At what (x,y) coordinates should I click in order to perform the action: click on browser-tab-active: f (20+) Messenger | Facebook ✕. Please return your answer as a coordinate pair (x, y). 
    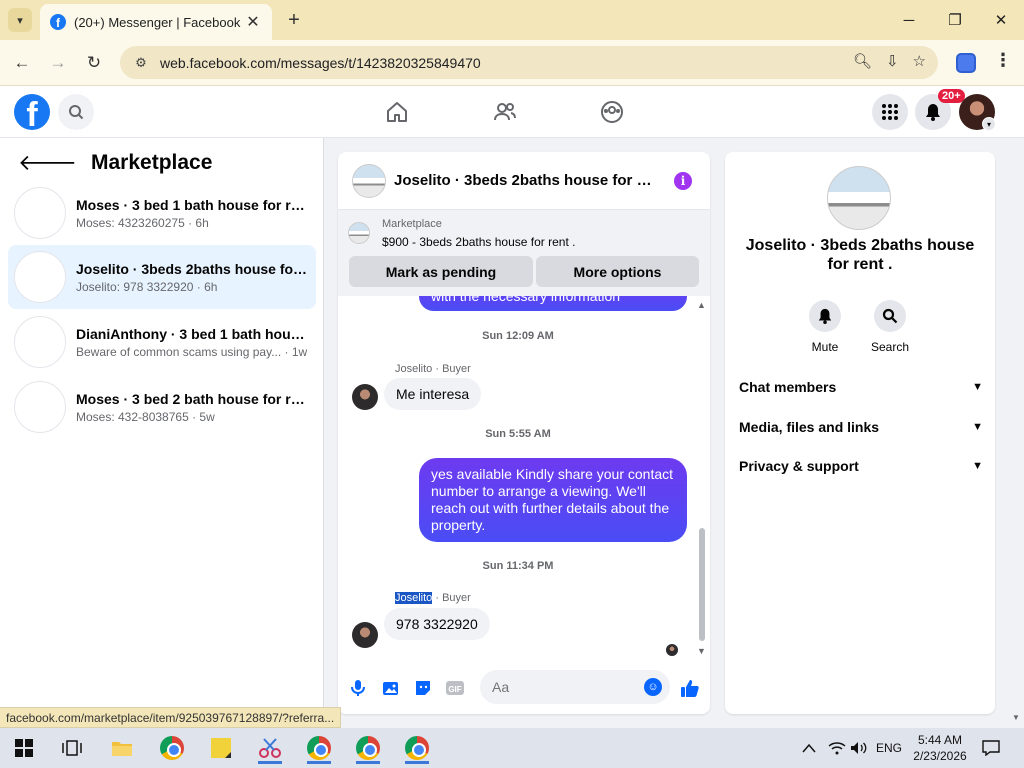
    Looking at the image, I should click on (156, 22).